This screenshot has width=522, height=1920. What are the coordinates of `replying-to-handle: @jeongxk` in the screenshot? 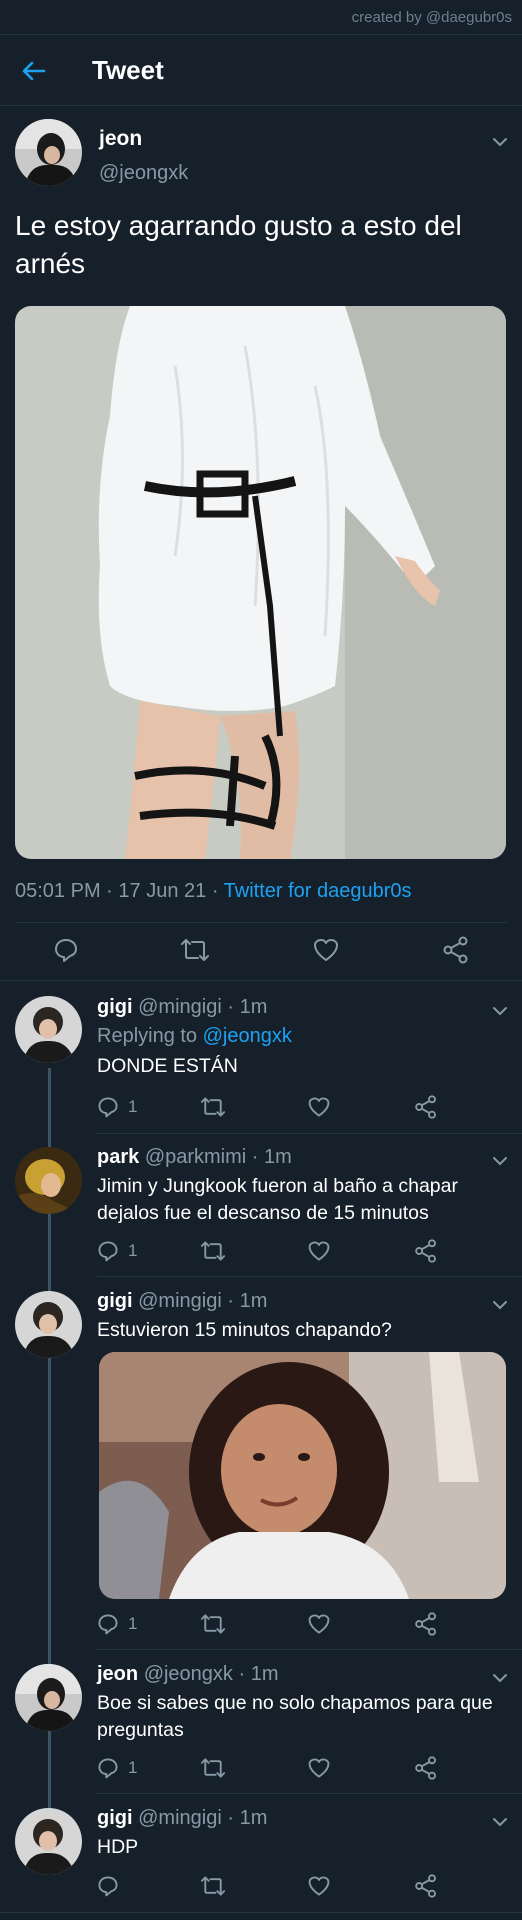 It's located at (247, 1036).